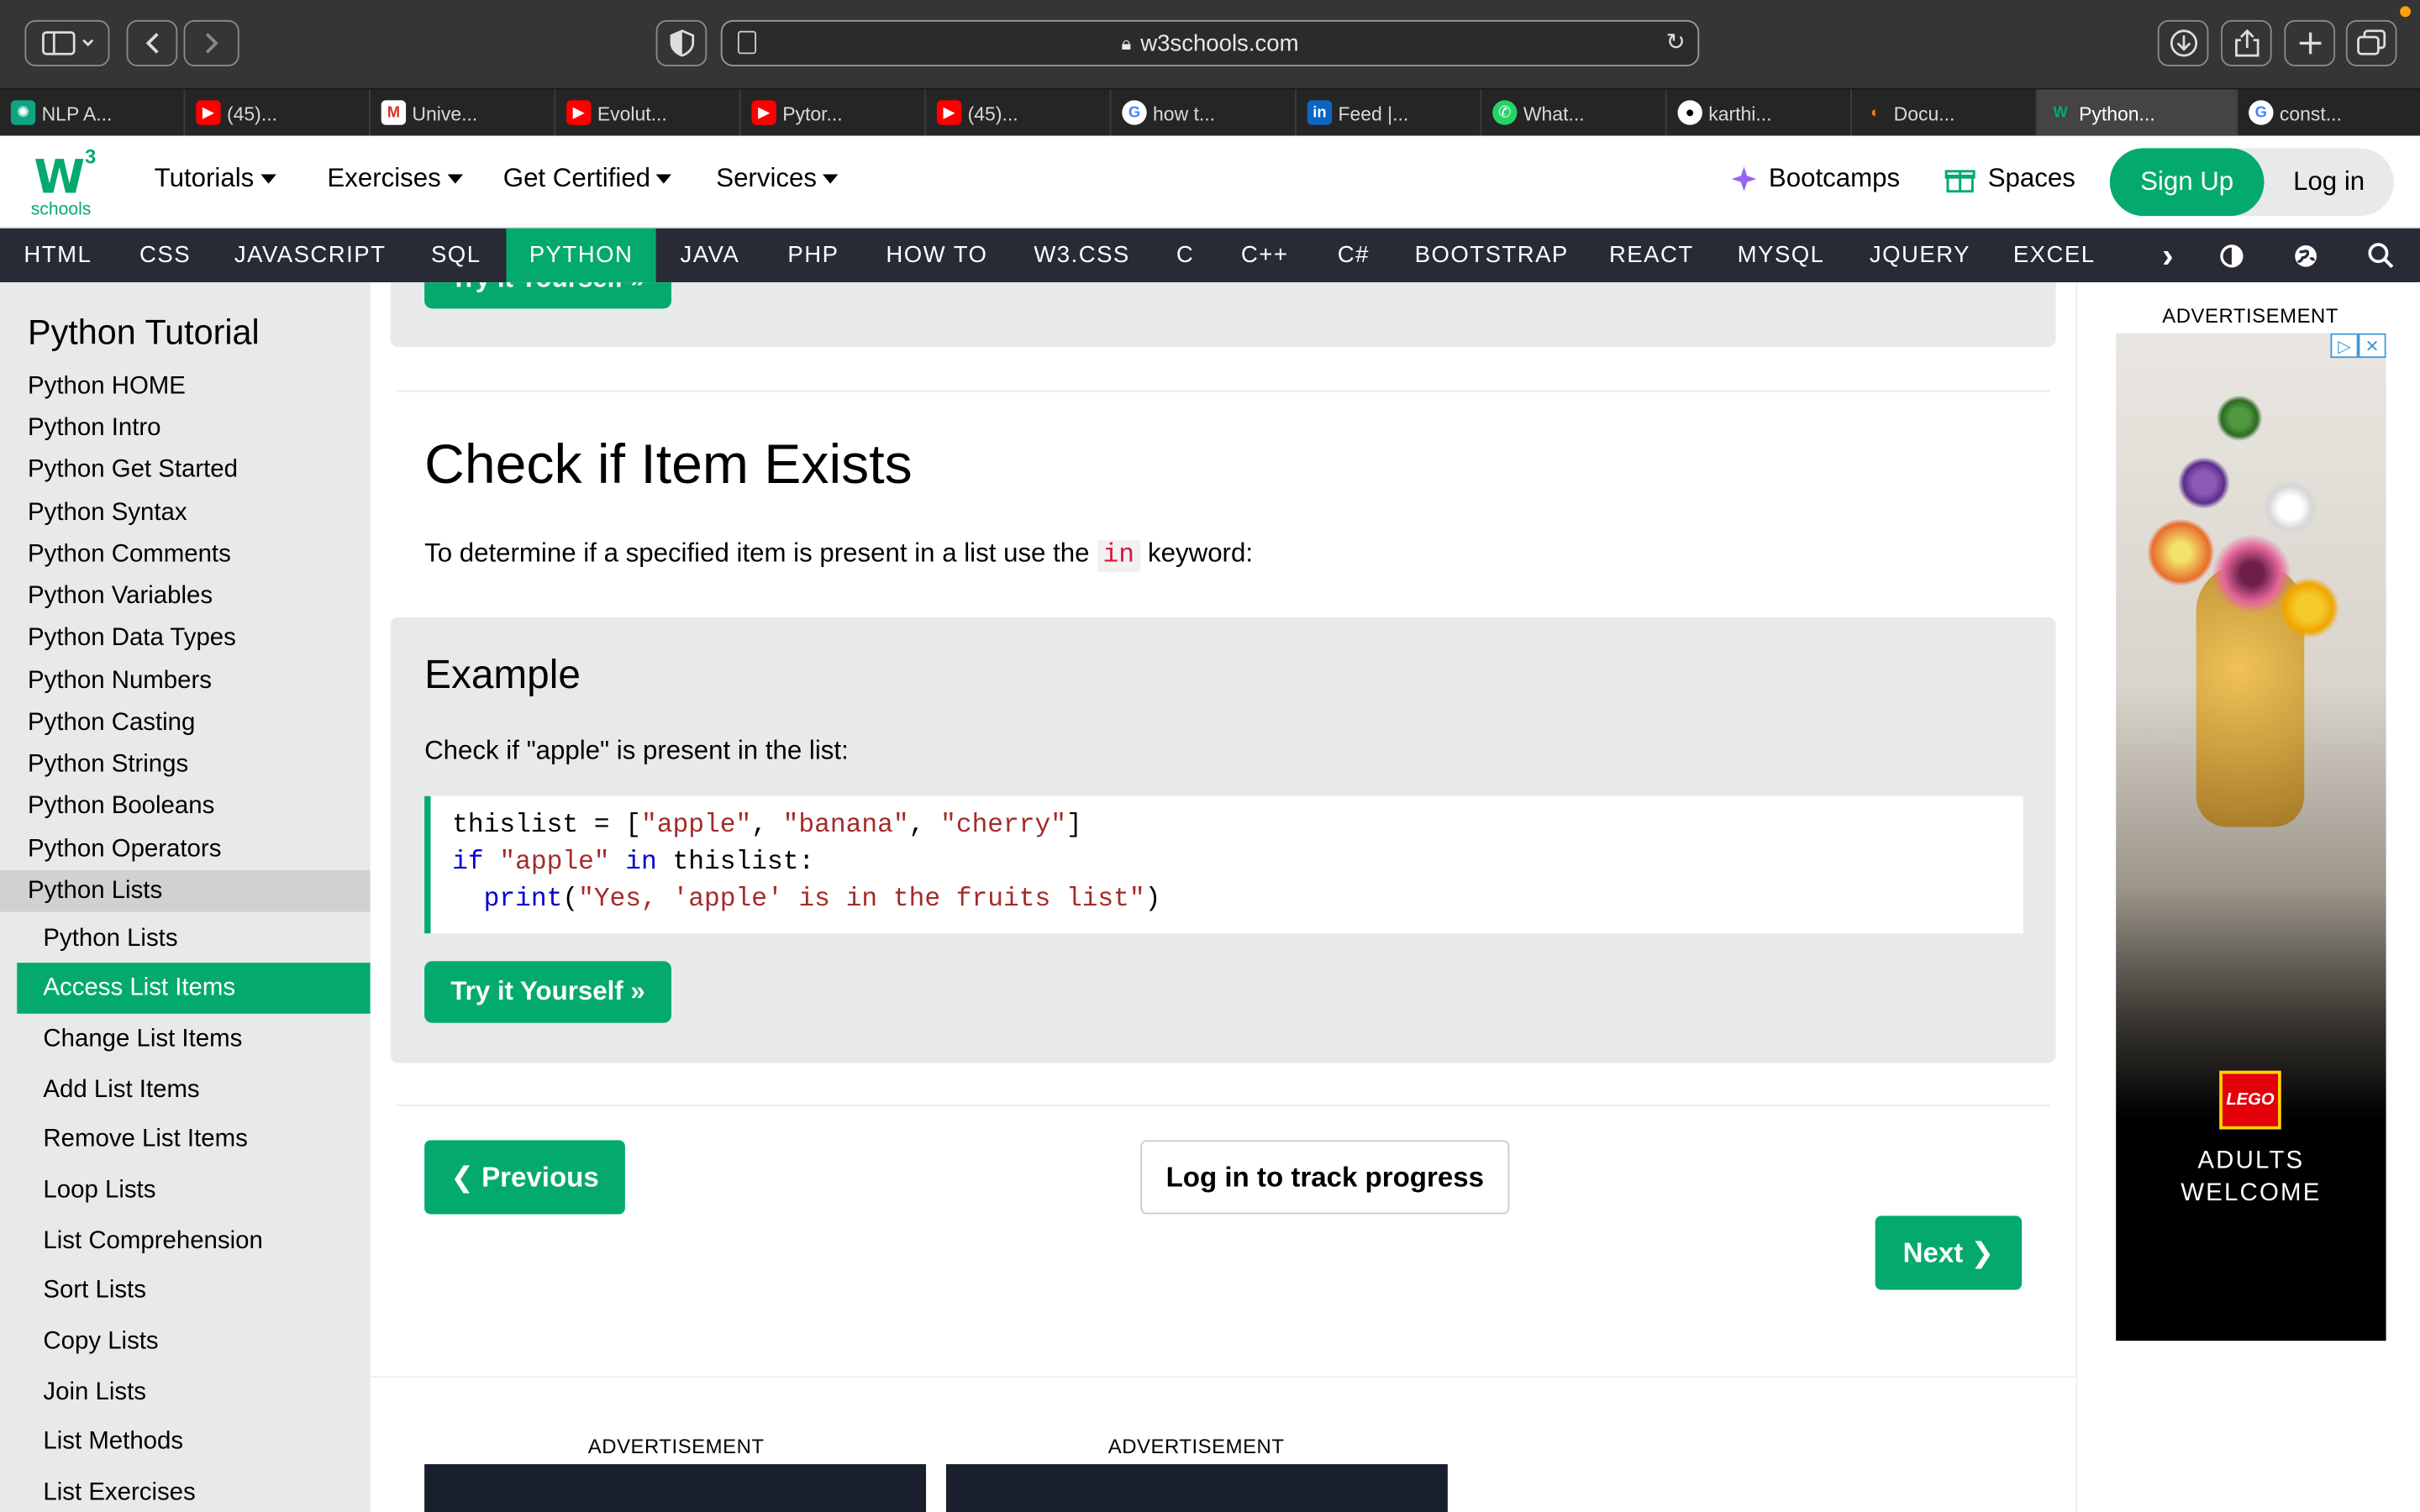  Describe the element at coordinates (194, 1290) in the screenshot. I see `sidebar-sub-sort-lists: Sort Lists` at that location.